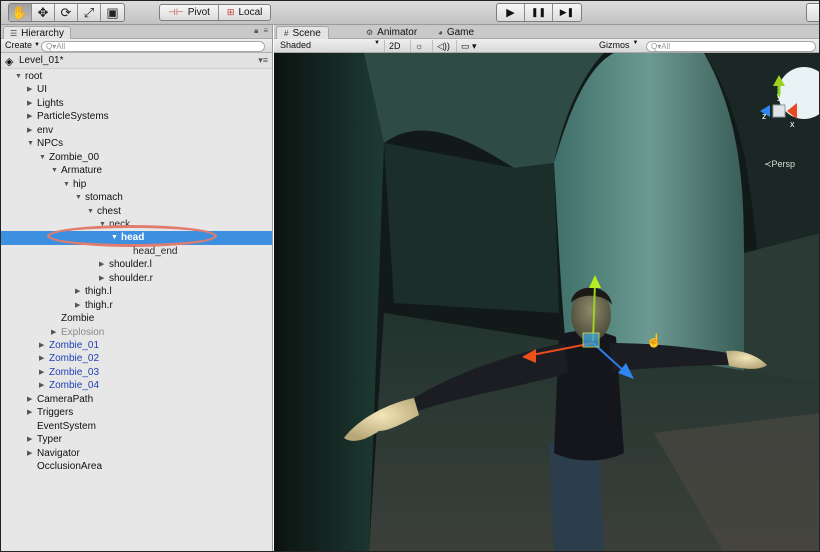  I want to click on hierarchy-item: ▶ thigh.l, so click(136, 291).